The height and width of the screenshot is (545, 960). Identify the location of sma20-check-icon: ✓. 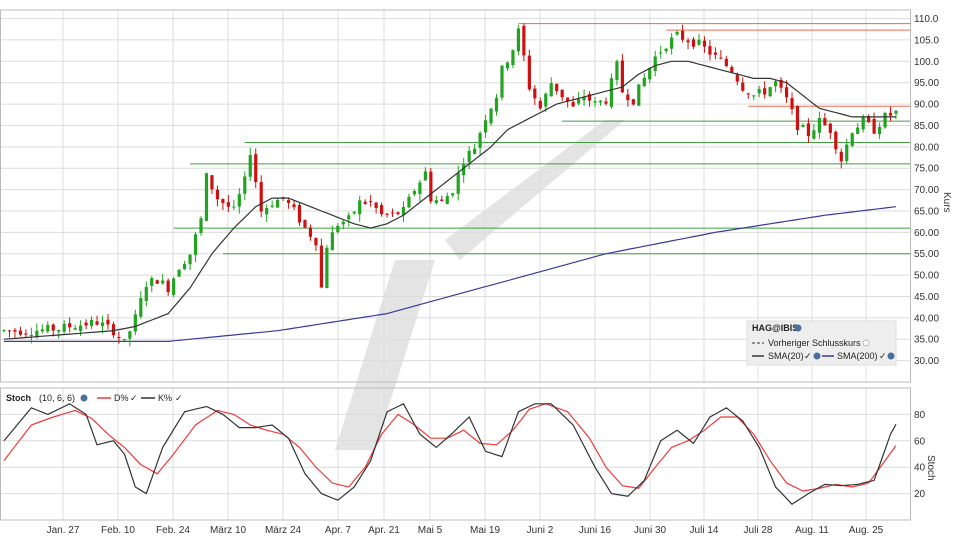
(808, 356).